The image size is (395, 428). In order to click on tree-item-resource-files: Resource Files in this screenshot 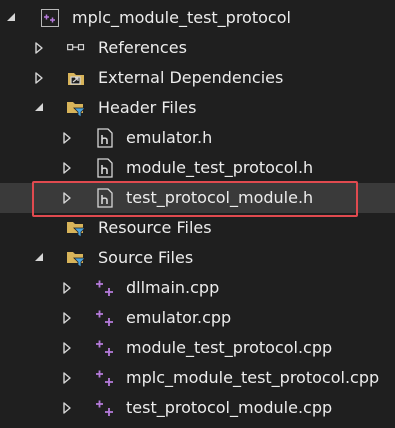, I will do `click(197, 228)`.